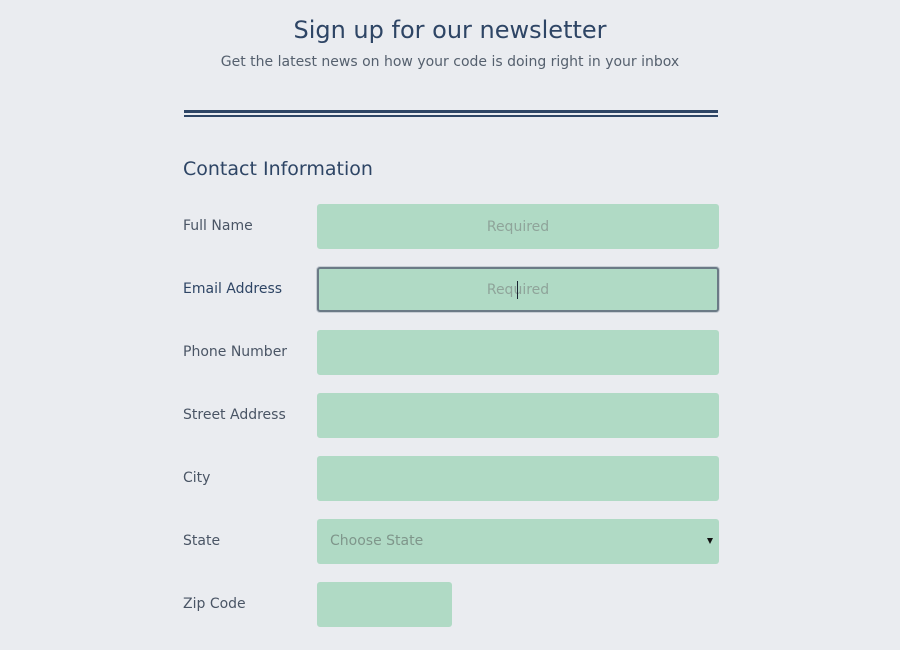 The height and width of the screenshot is (650, 900). Describe the element at coordinates (233, 289) in the screenshot. I see `email-address-label: Email Address` at that location.